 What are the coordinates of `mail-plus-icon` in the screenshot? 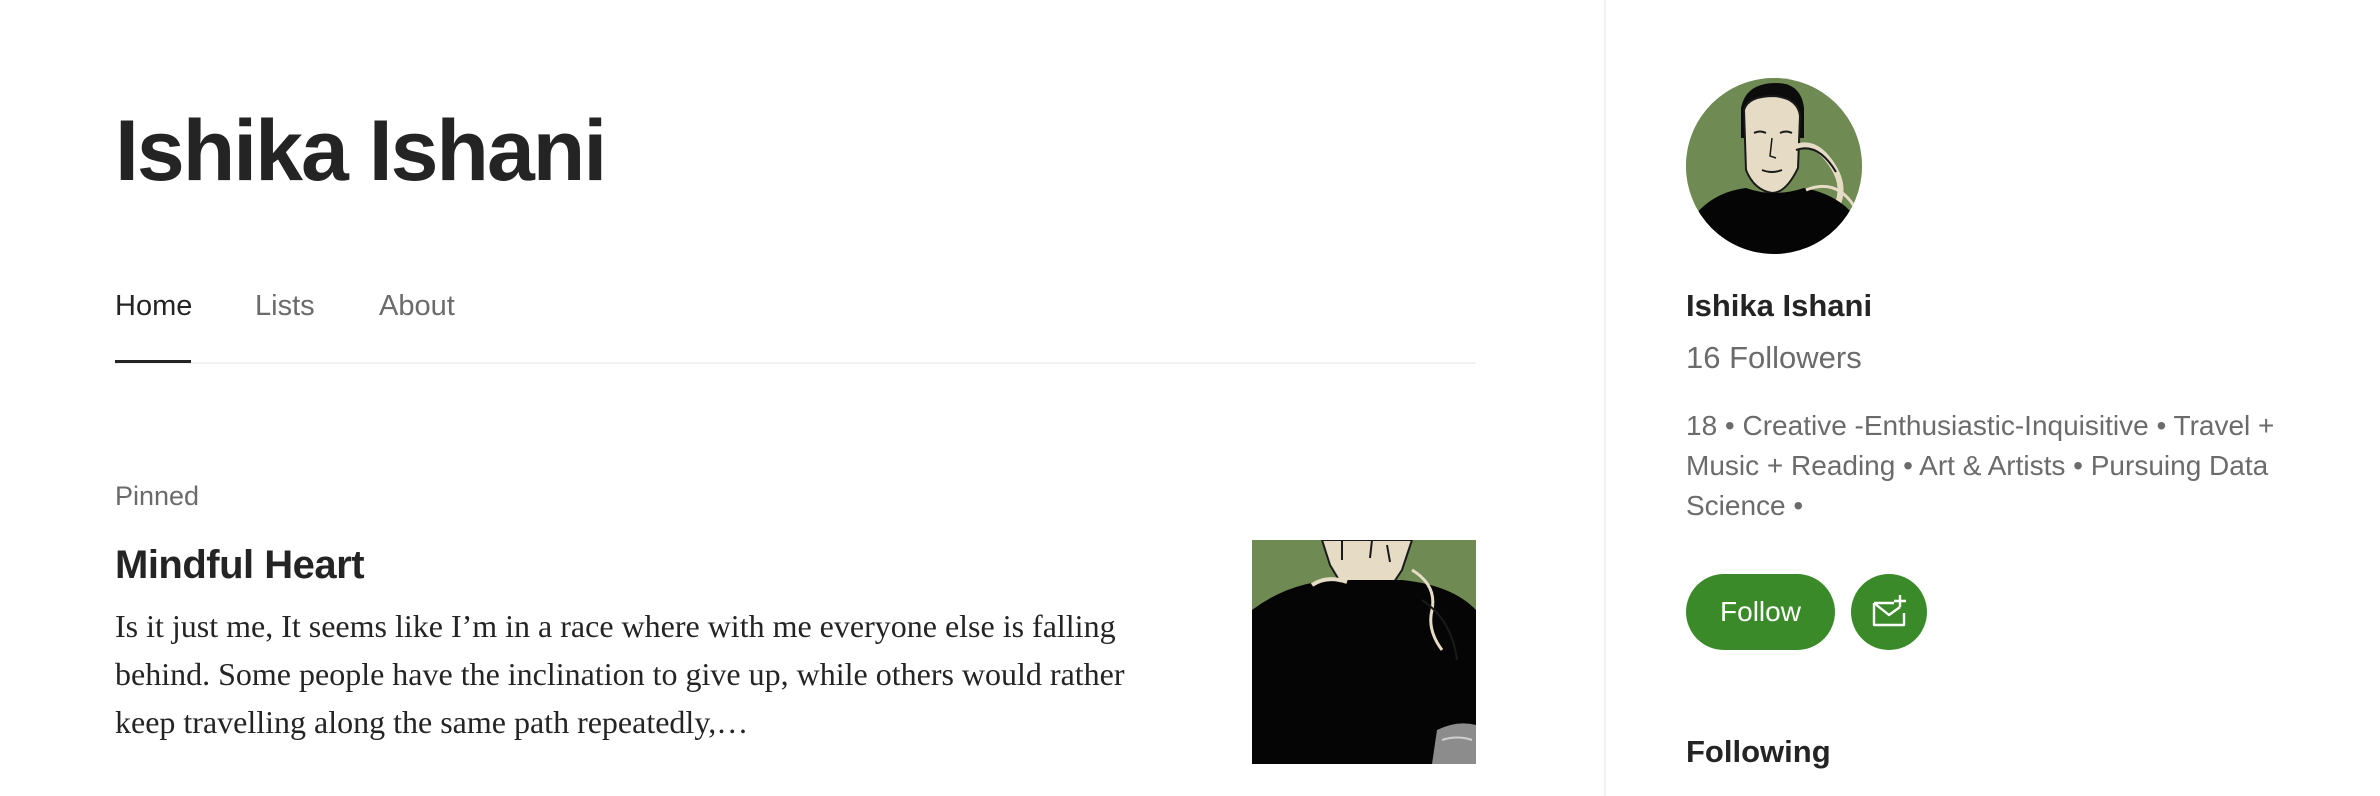 It's located at (1889, 611).